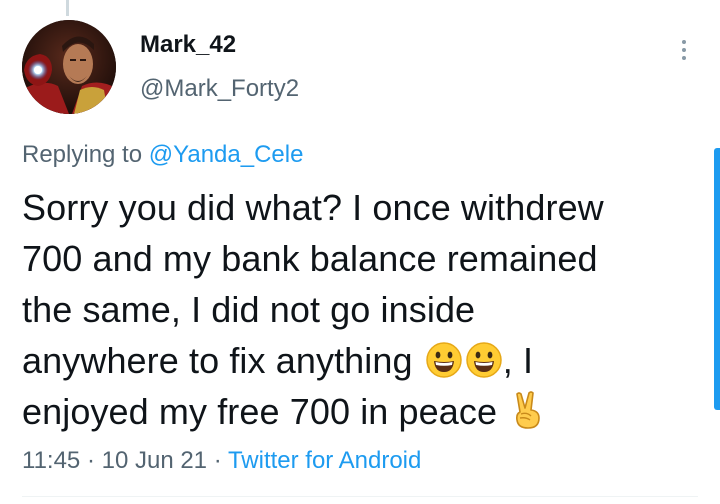 The width and height of the screenshot is (720, 504). What do you see at coordinates (154, 460) in the screenshot?
I see `tweet-date: 10 Jun 21` at bounding box center [154, 460].